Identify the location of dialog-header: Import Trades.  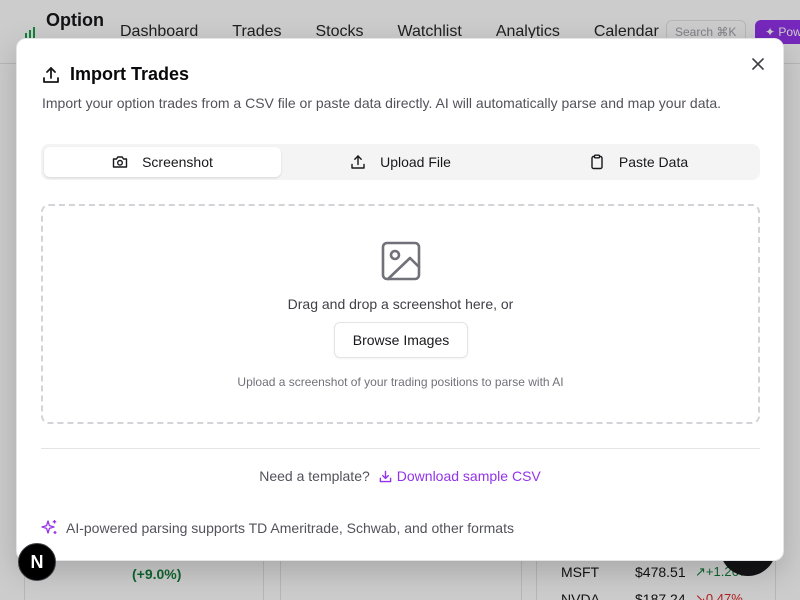
(115, 74).